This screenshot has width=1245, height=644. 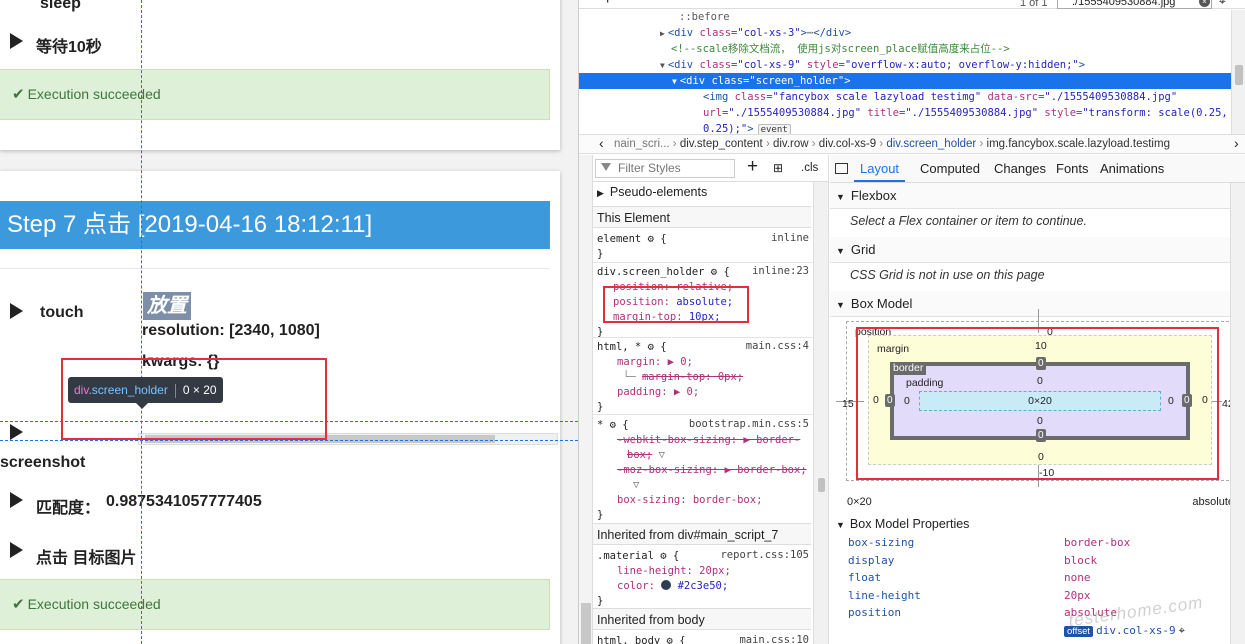 What do you see at coordinates (1078, 144) in the screenshot?
I see `breadcrumb-item: img.fancybox.scale.lazyload.testimg` at bounding box center [1078, 144].